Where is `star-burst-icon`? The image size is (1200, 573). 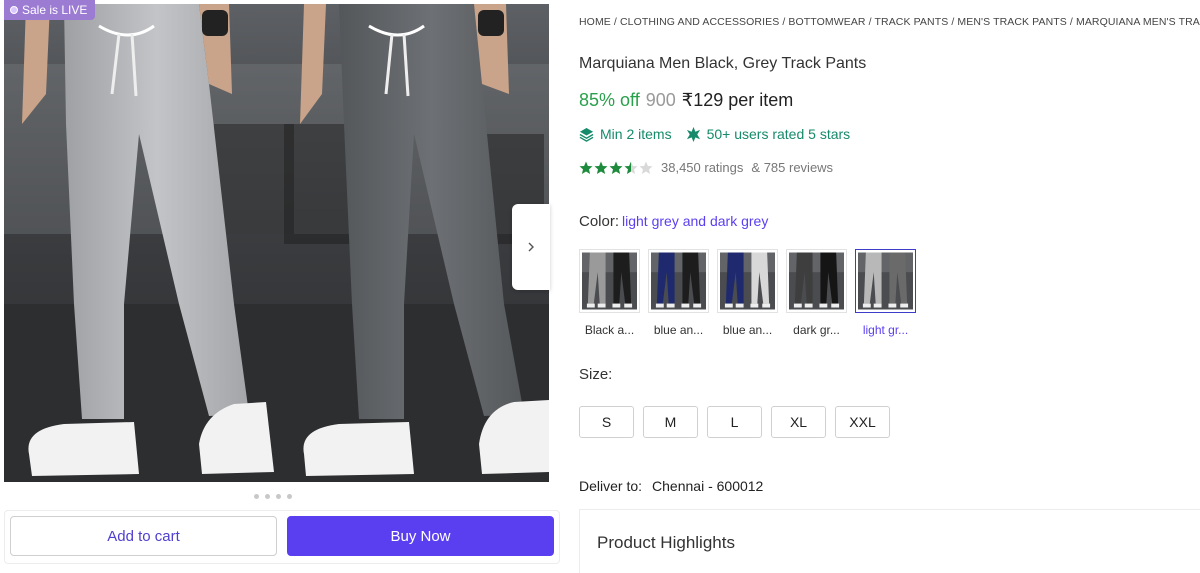 star-burst-icon is located at coordinates (693, 134).